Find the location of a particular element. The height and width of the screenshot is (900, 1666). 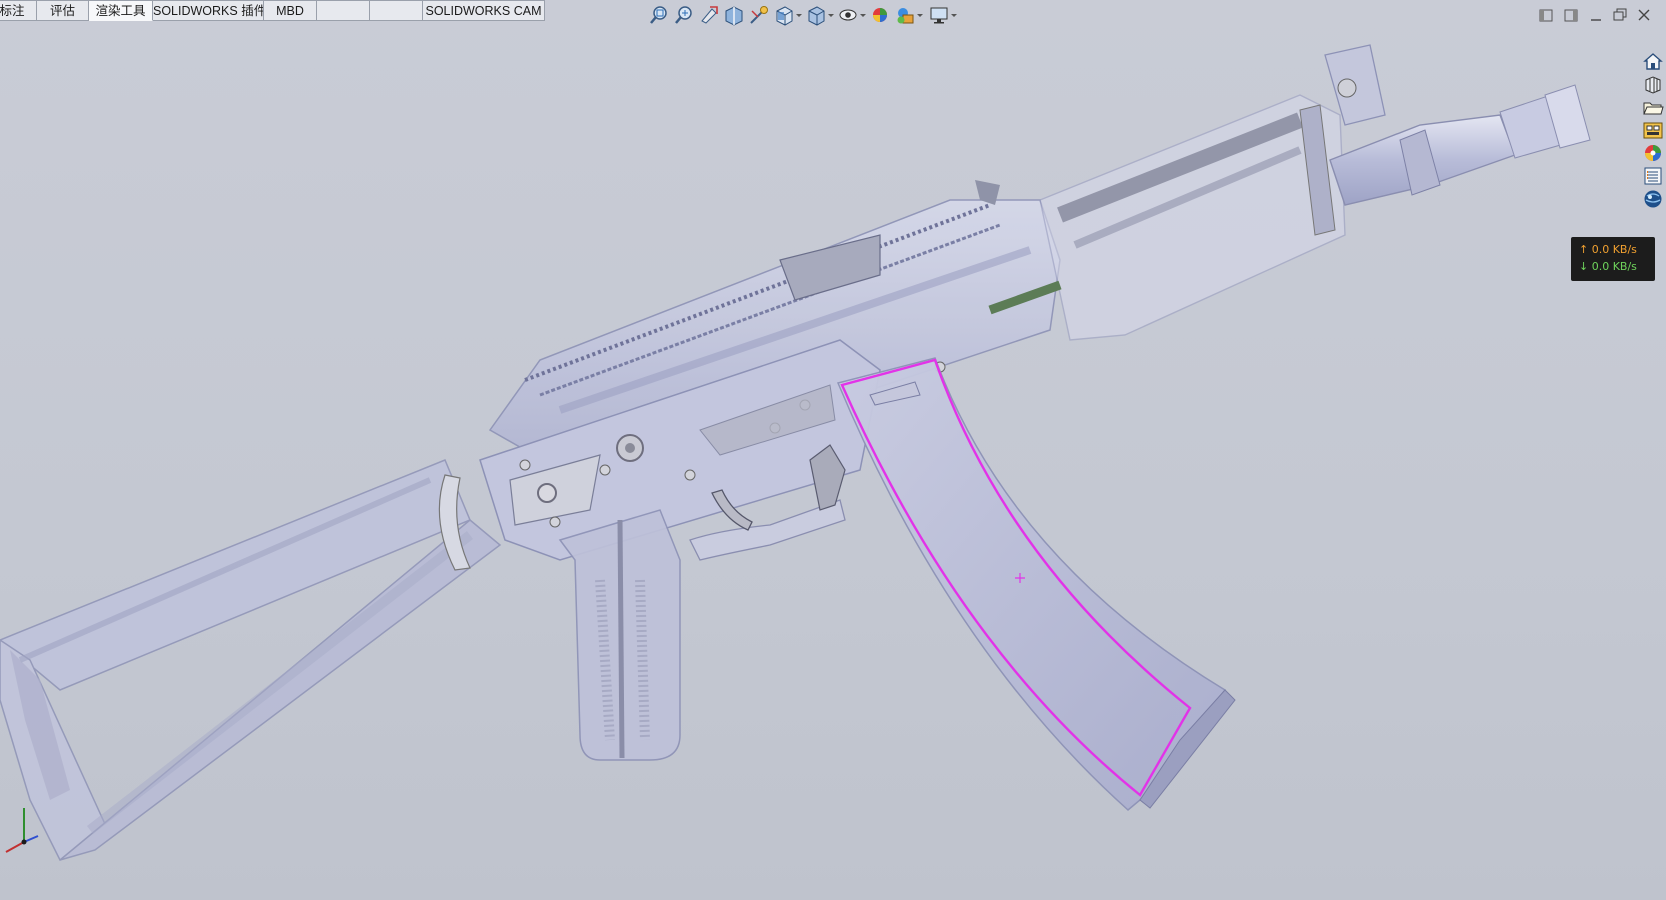

edit-appearance-icon is located at coordinates (880, 15).